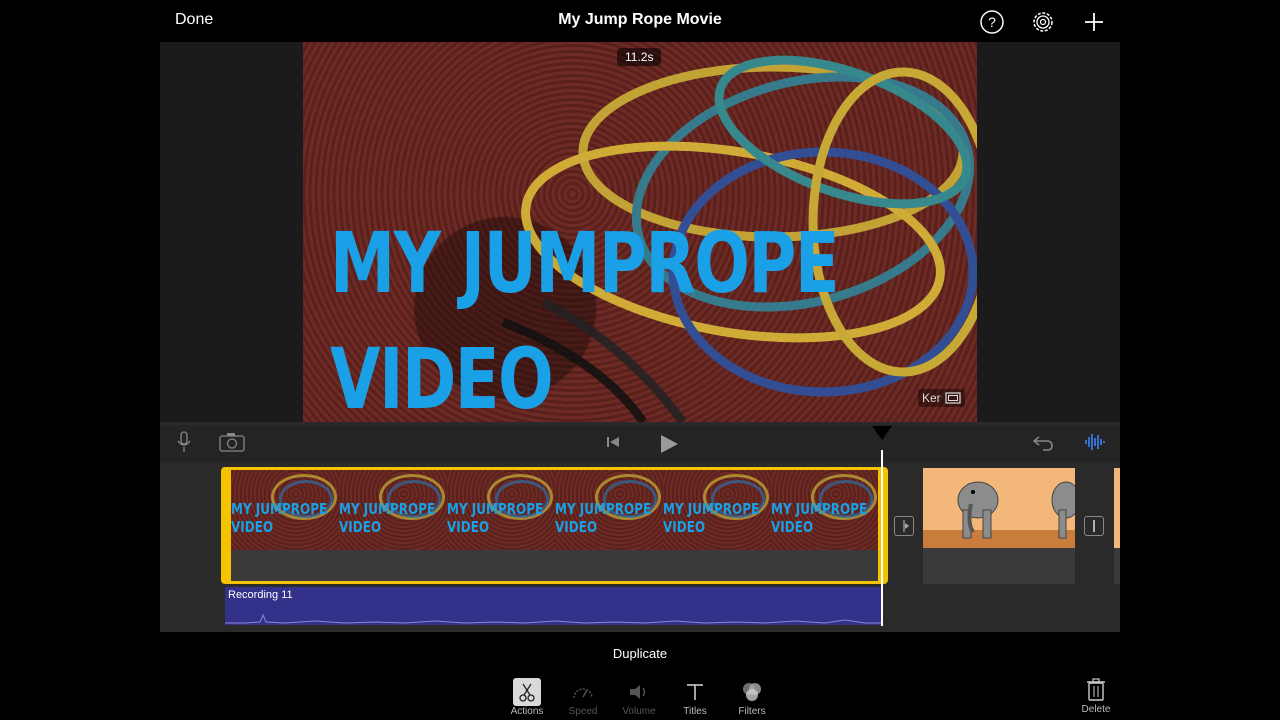  Describe the element at coordinates (527, 692) in the screenshot. I see `scissors-icon` at that location.